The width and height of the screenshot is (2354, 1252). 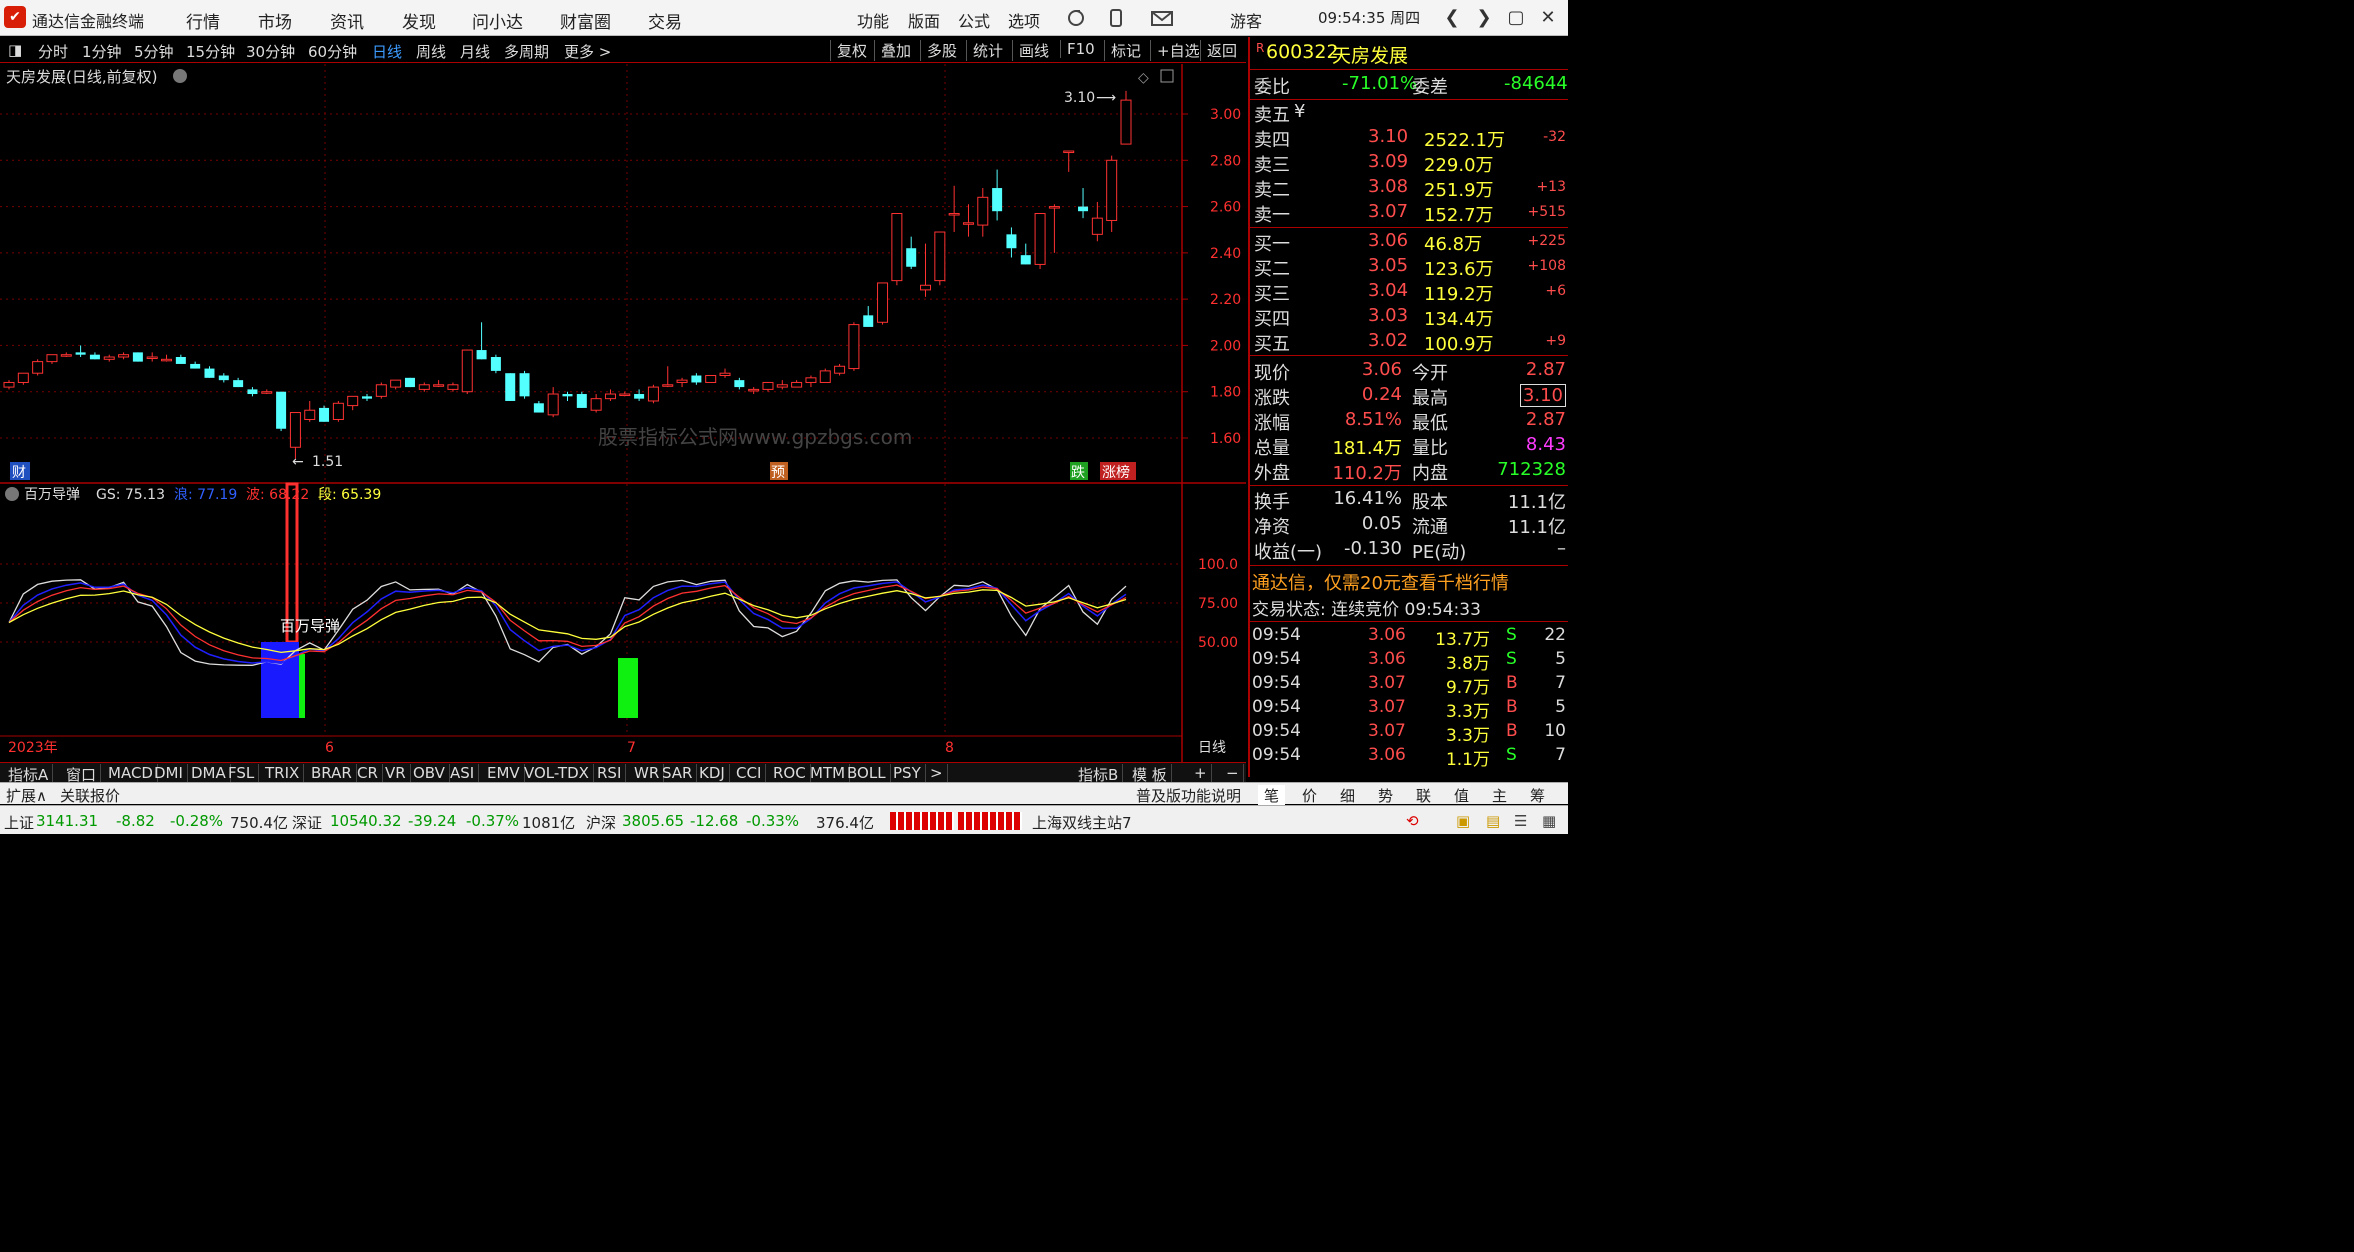 What do you see at coordinates (1409, 292) in the screenshot?
I see `bid-row: 买三 3.04 119.2万 +6` at bounding box center [1409, 292].